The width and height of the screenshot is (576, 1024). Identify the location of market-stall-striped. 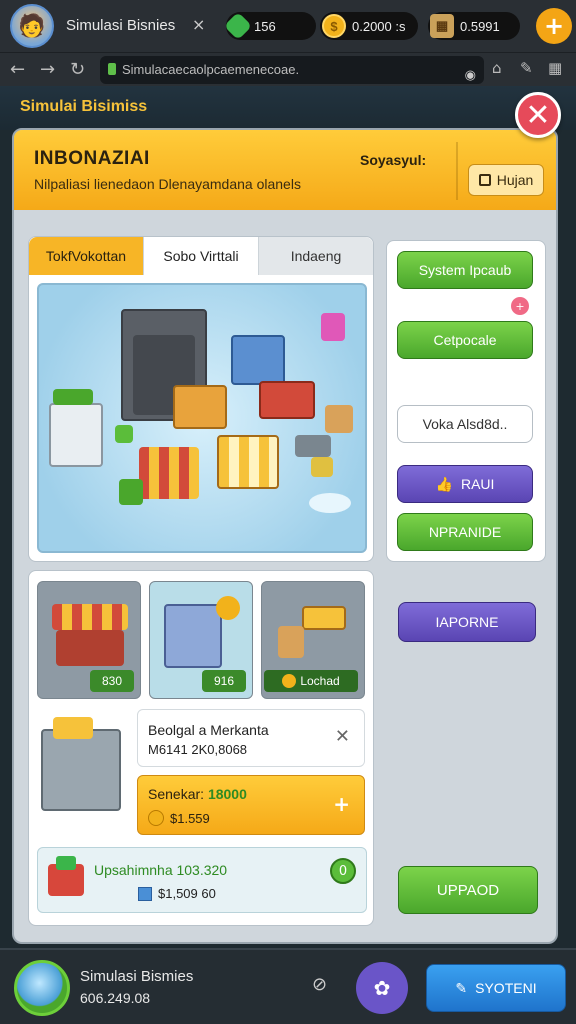
(169, 473).